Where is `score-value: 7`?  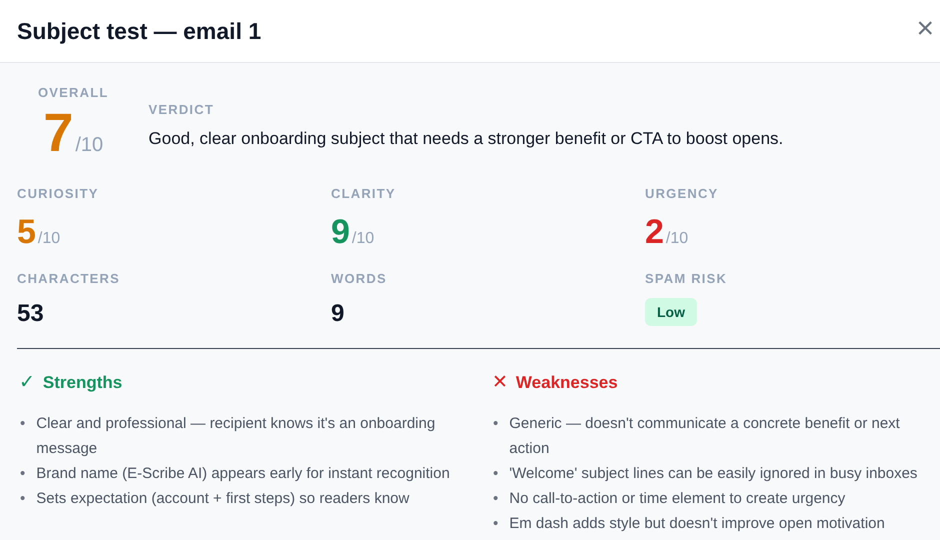
score-value: 7 is located at coordinates (58, 133).